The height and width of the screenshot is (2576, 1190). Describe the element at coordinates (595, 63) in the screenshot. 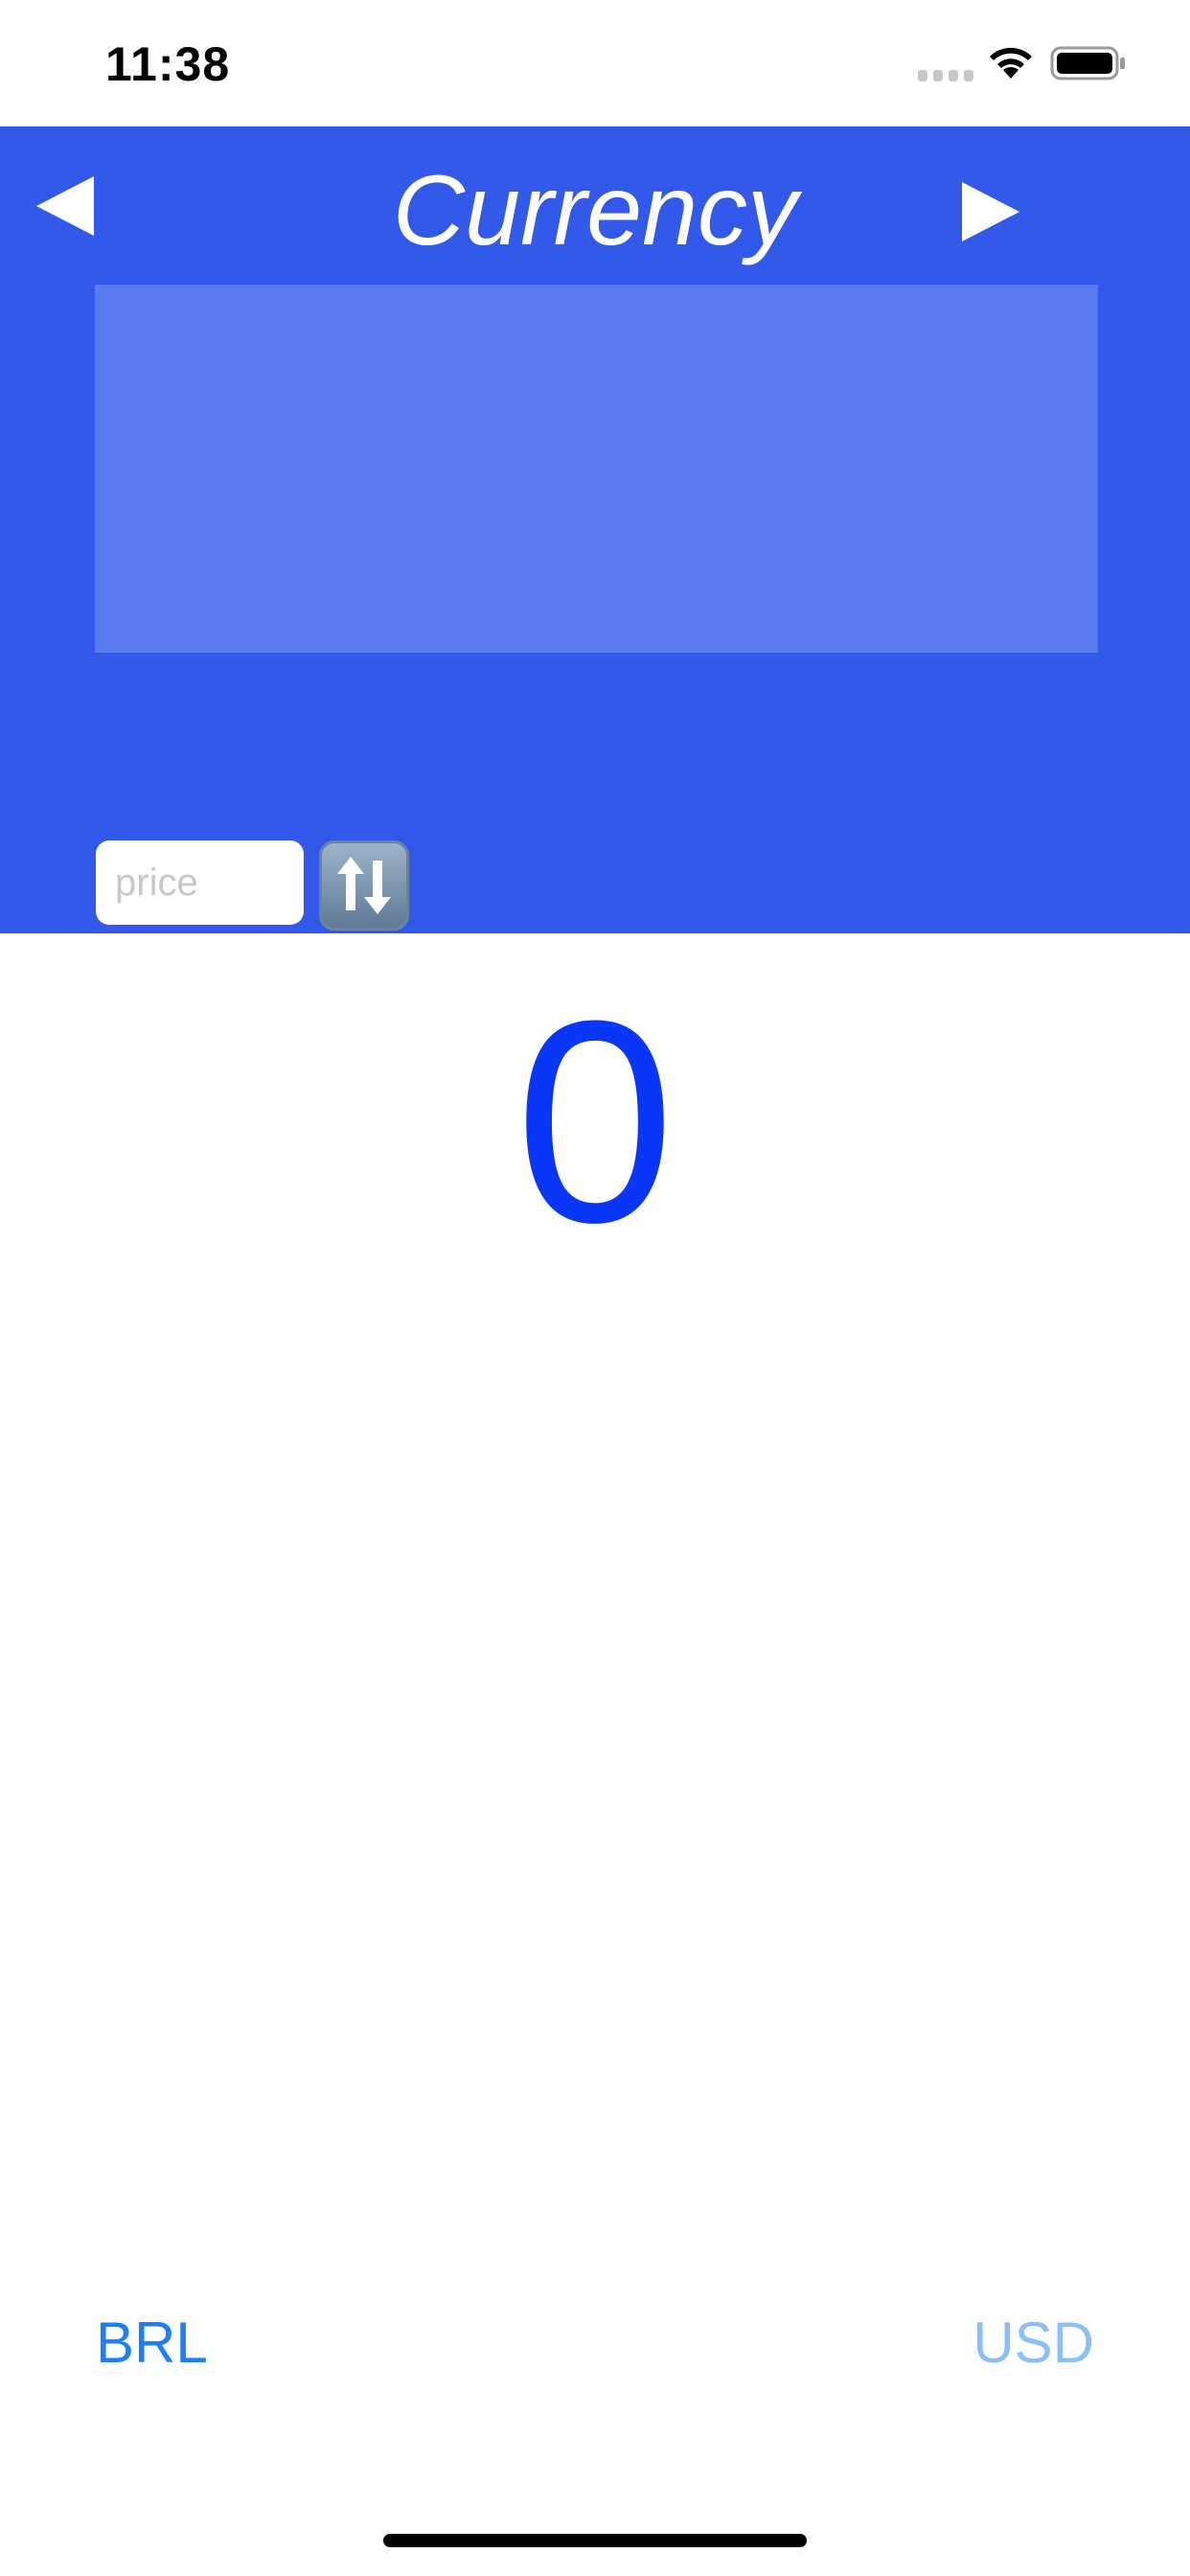

I see `status-bar: 11:38` at that location.